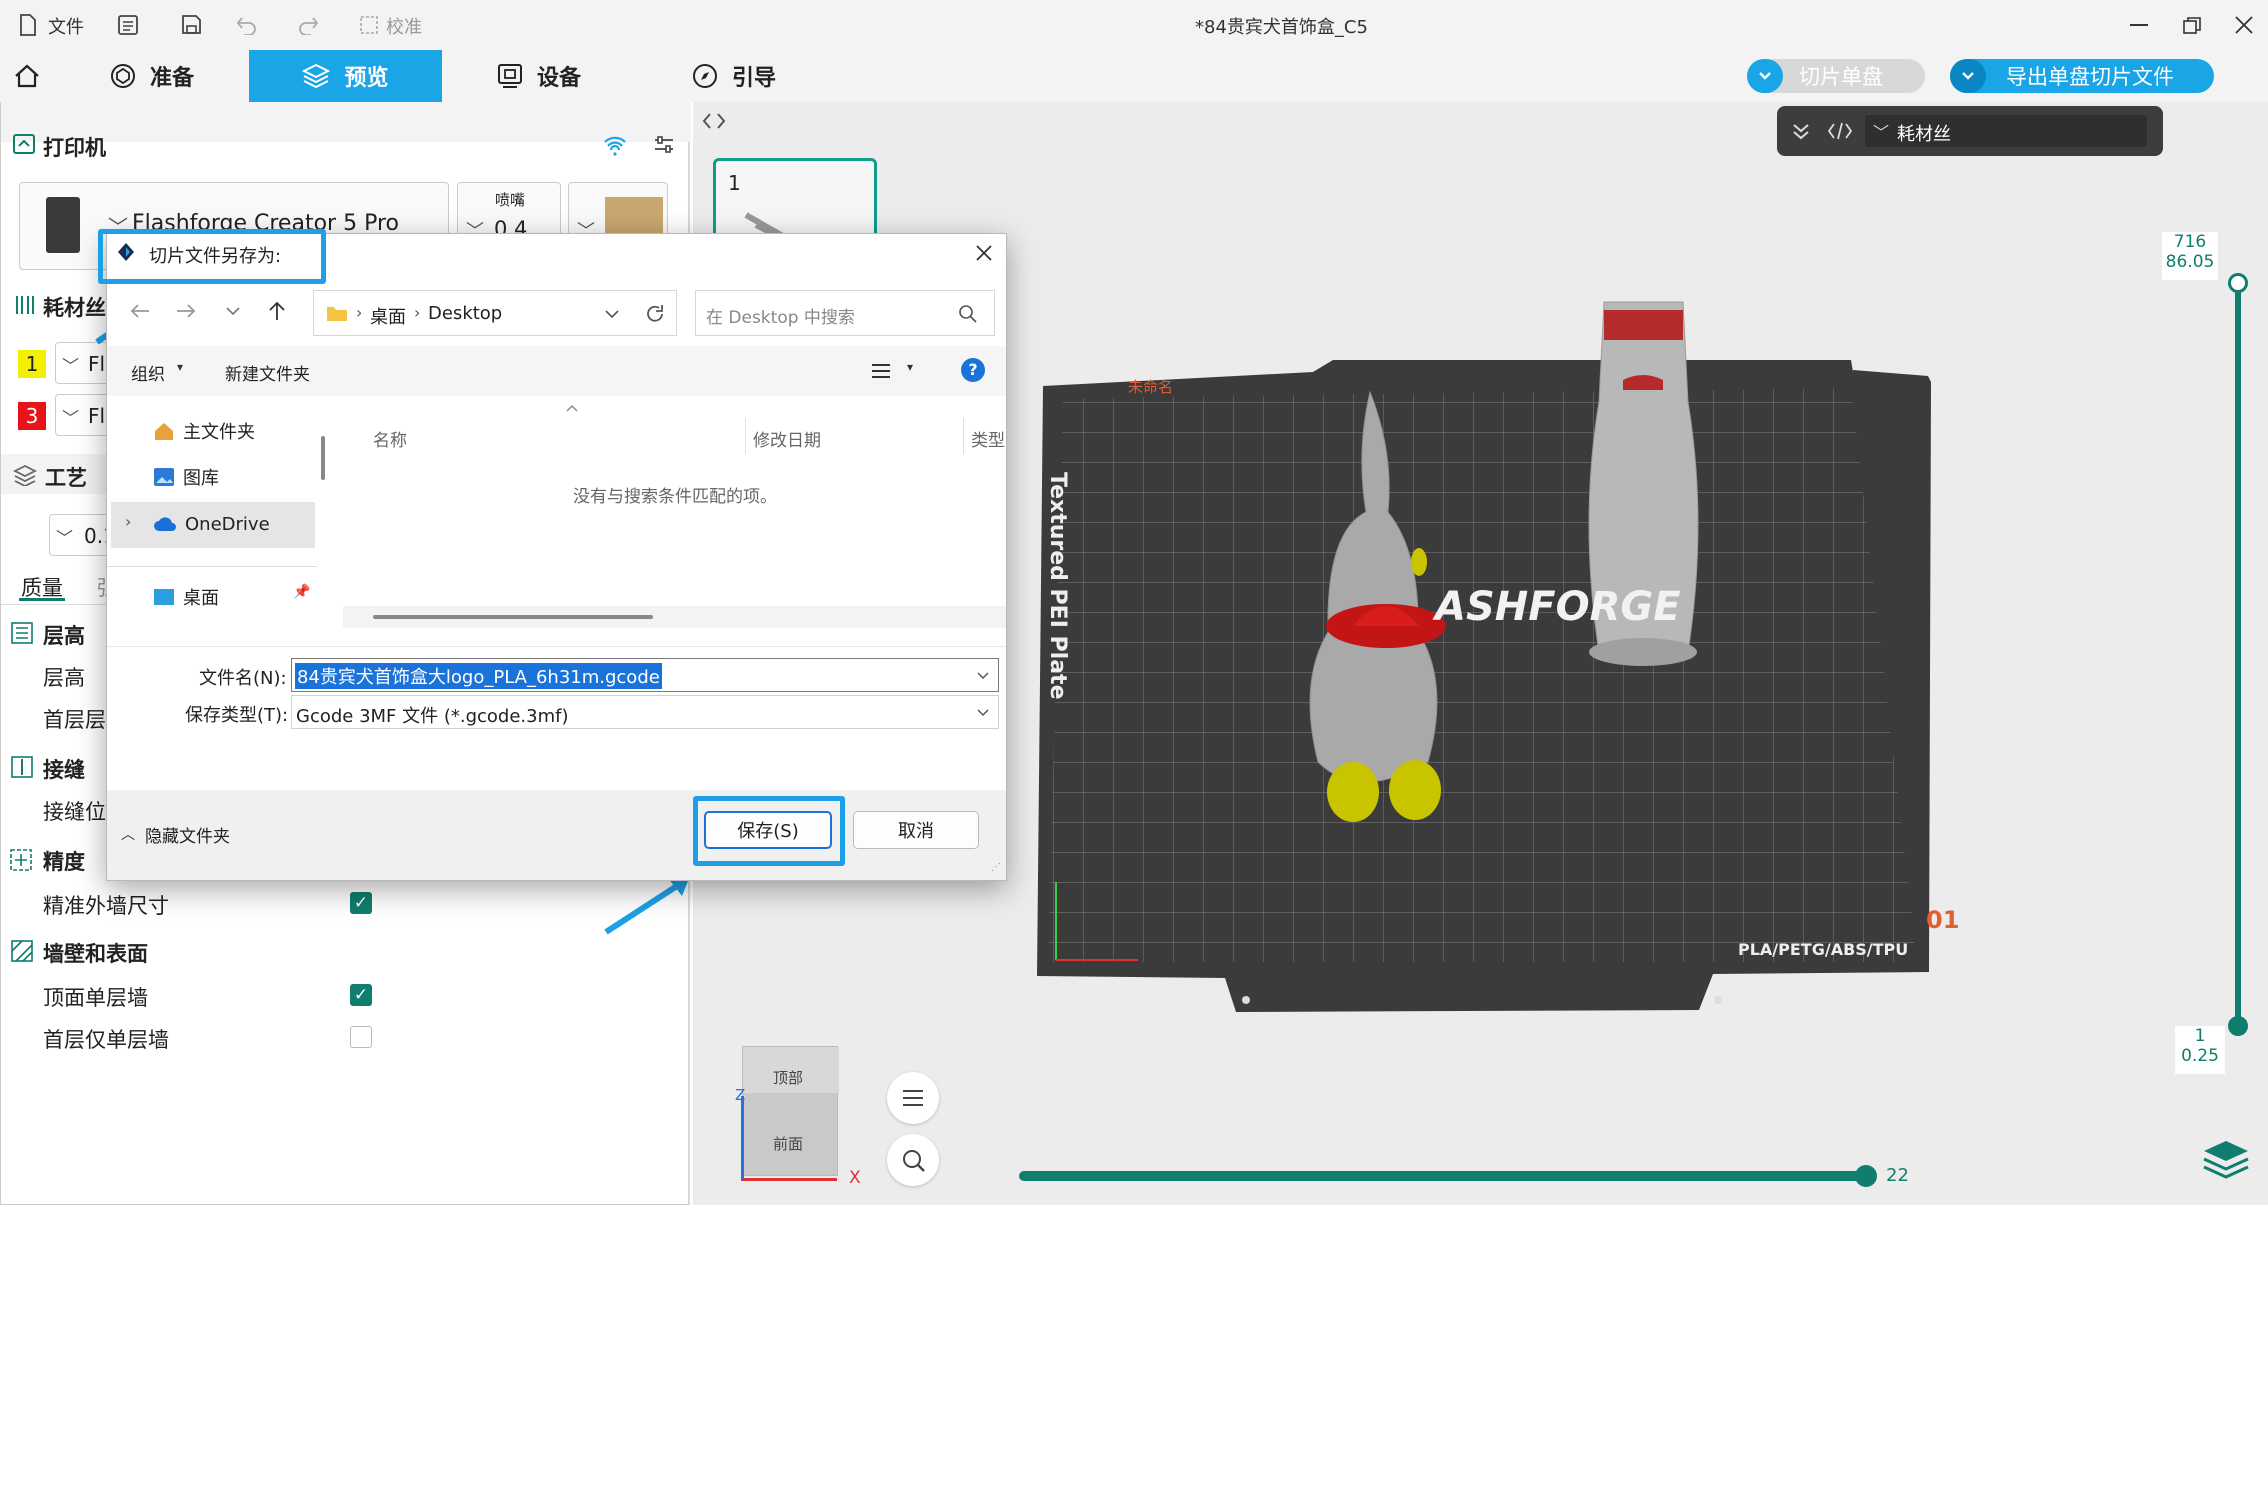 The image size is (2268, 1512). What do you see at coordinates (705, 76) in the screenshot?
I see `compass-icon` at bounding box center [705, 76].